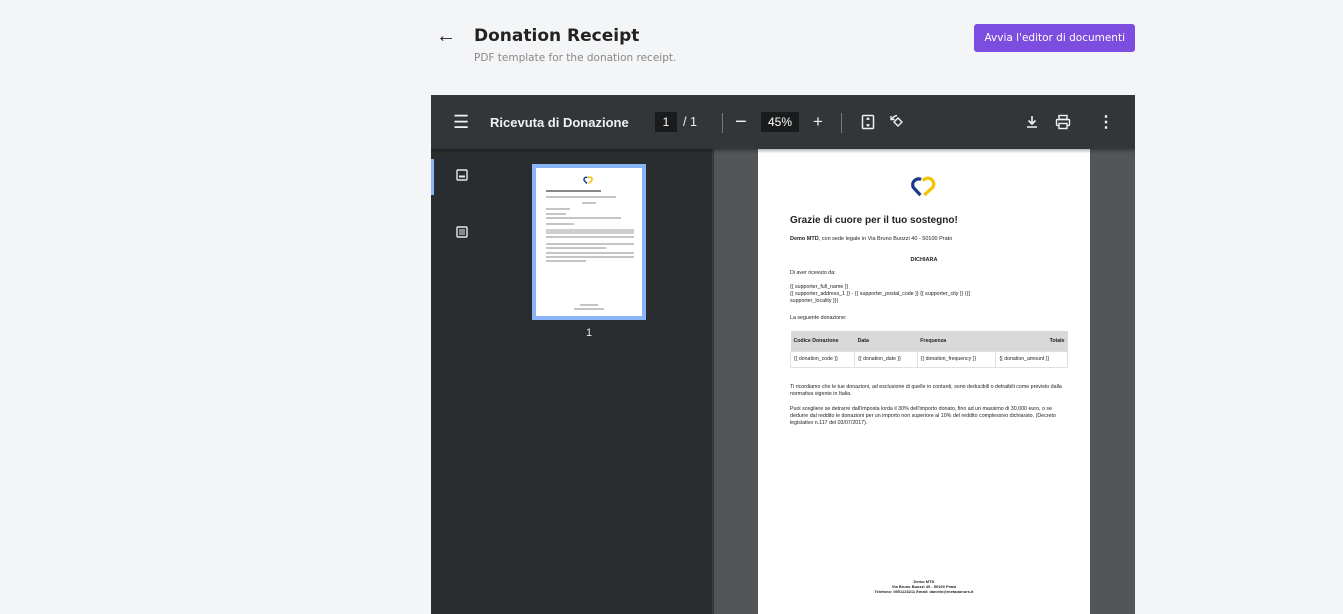 The height and width of the screenshot is (614, 1343). Describe the element at coordinates (818, 318) in the screenshot. I see `following-donation-text: La seguente donazione:` at that location.